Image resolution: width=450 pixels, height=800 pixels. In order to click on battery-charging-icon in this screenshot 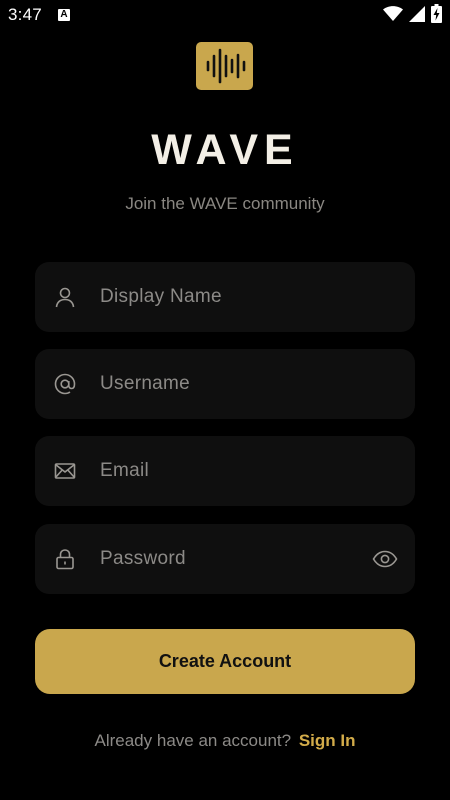, I will do `click(436, 16)`.